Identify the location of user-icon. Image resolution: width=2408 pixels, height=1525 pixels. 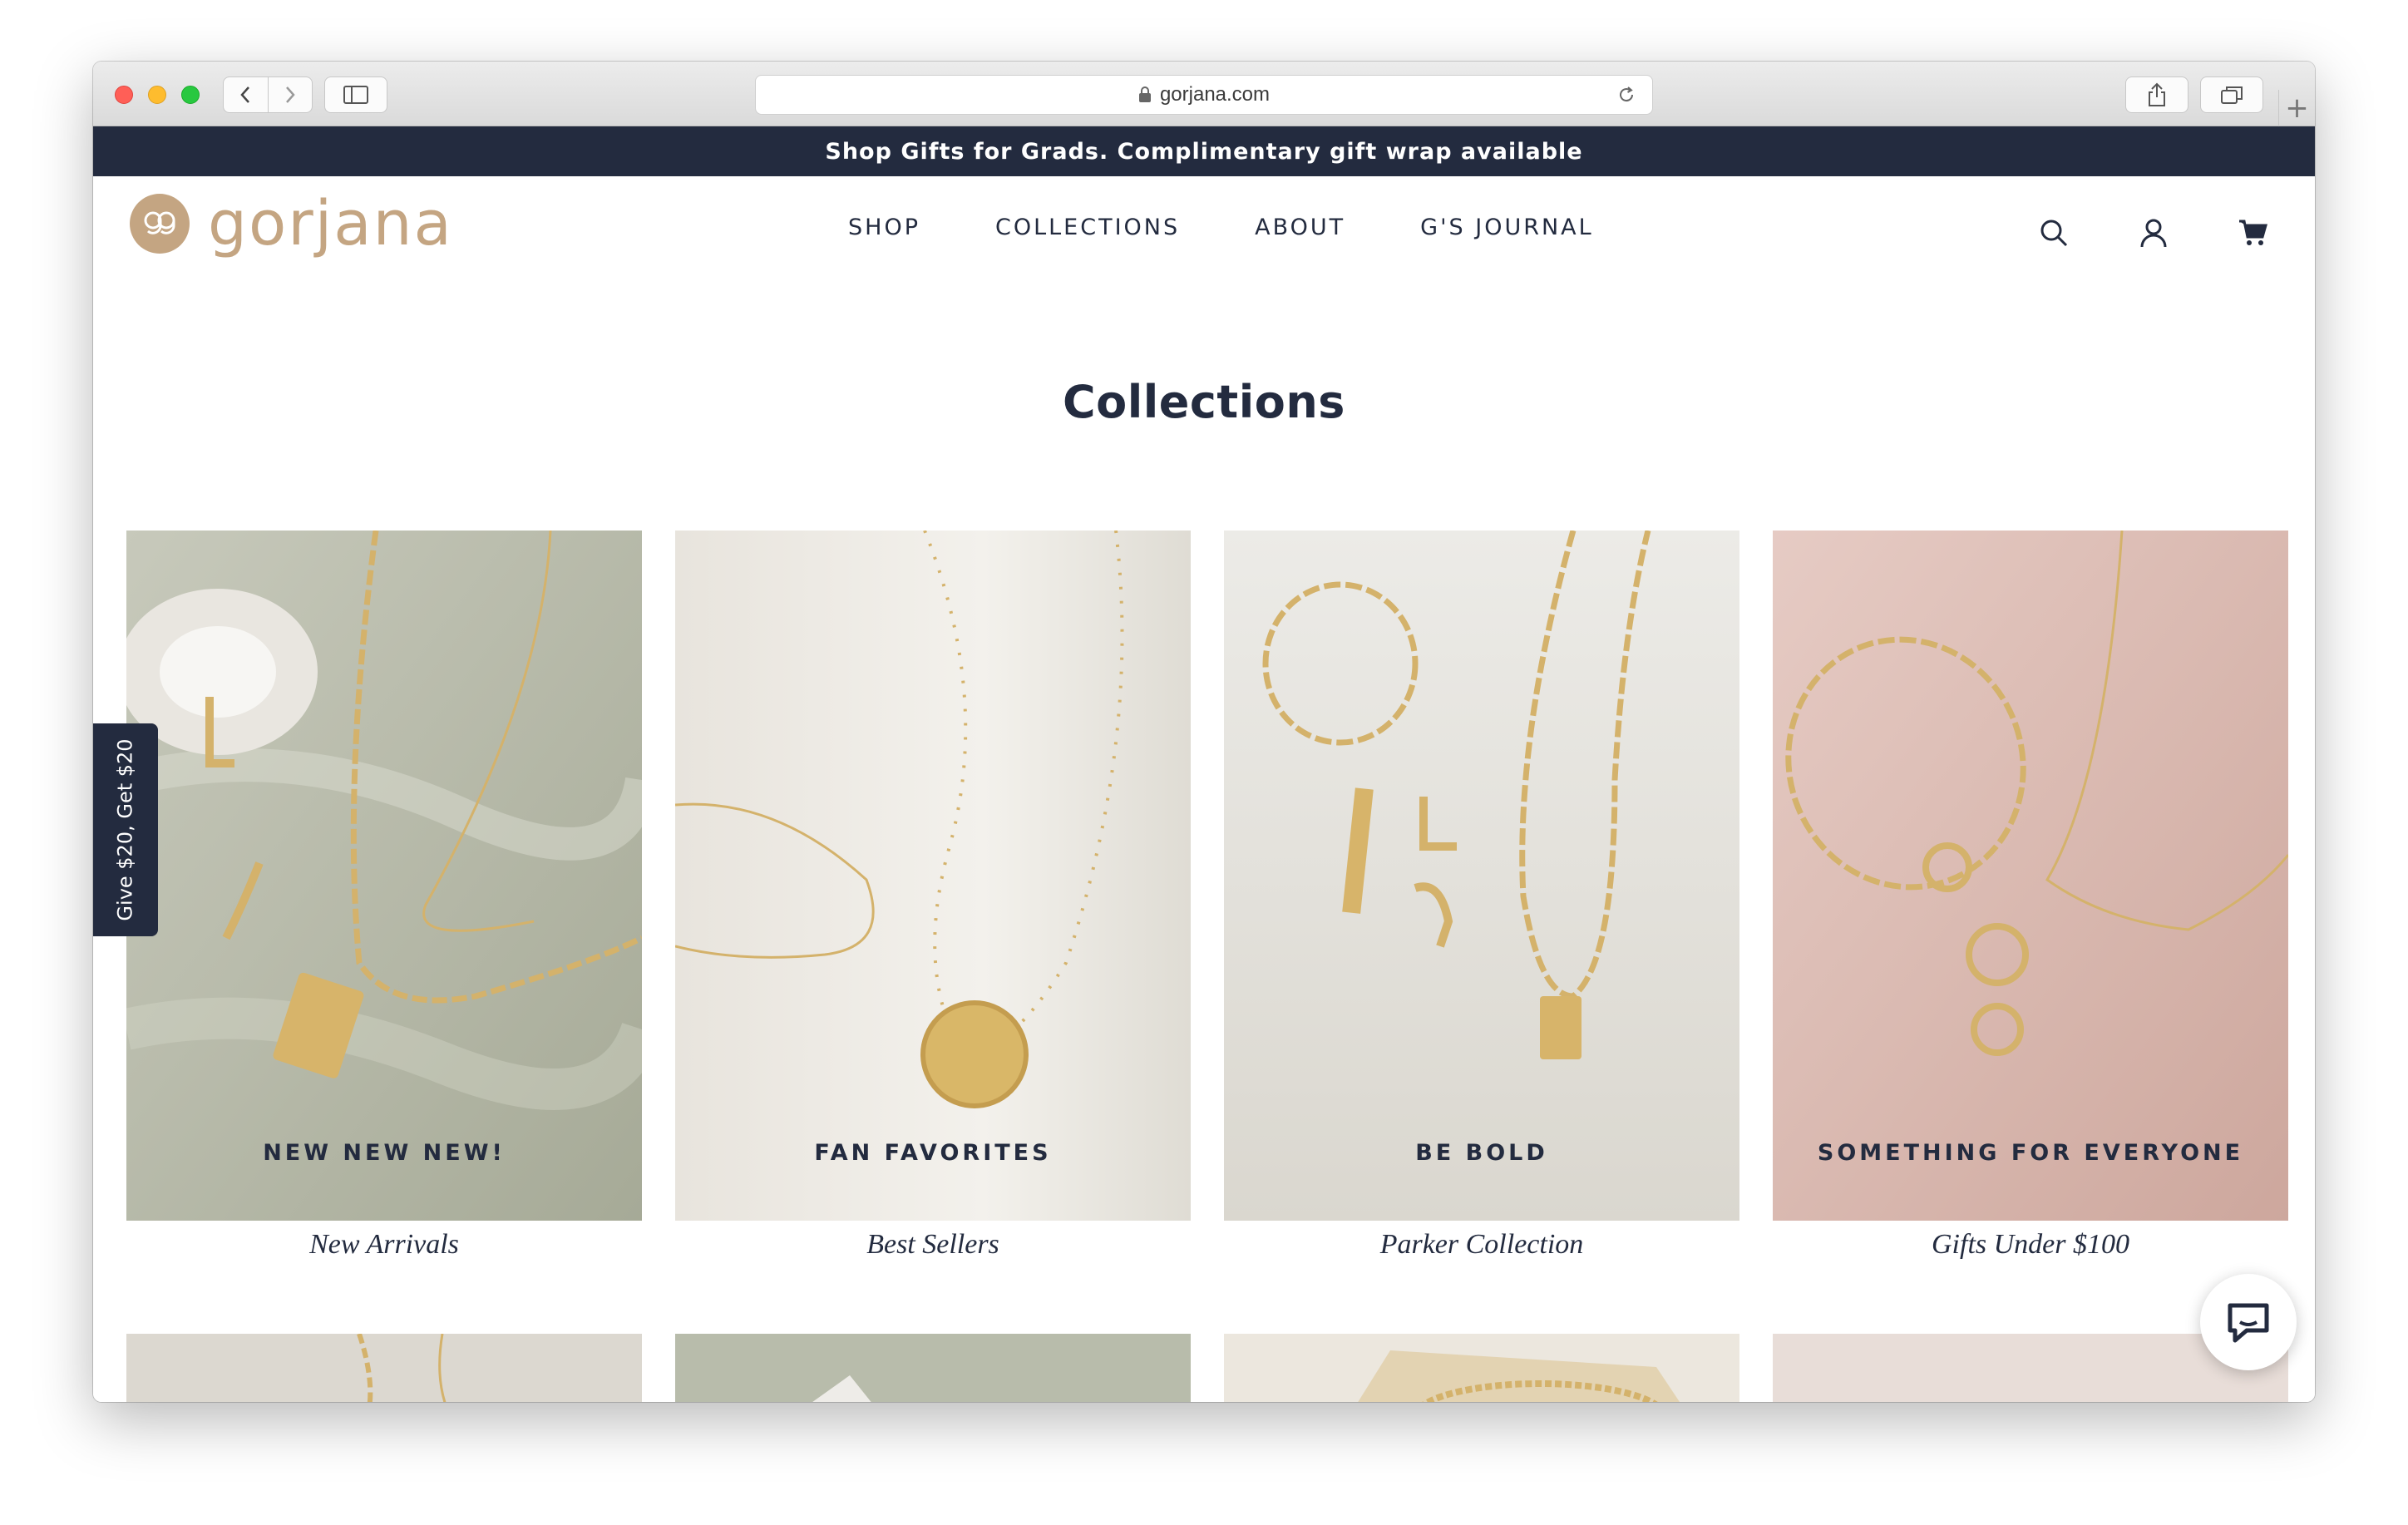
(2154, 233).